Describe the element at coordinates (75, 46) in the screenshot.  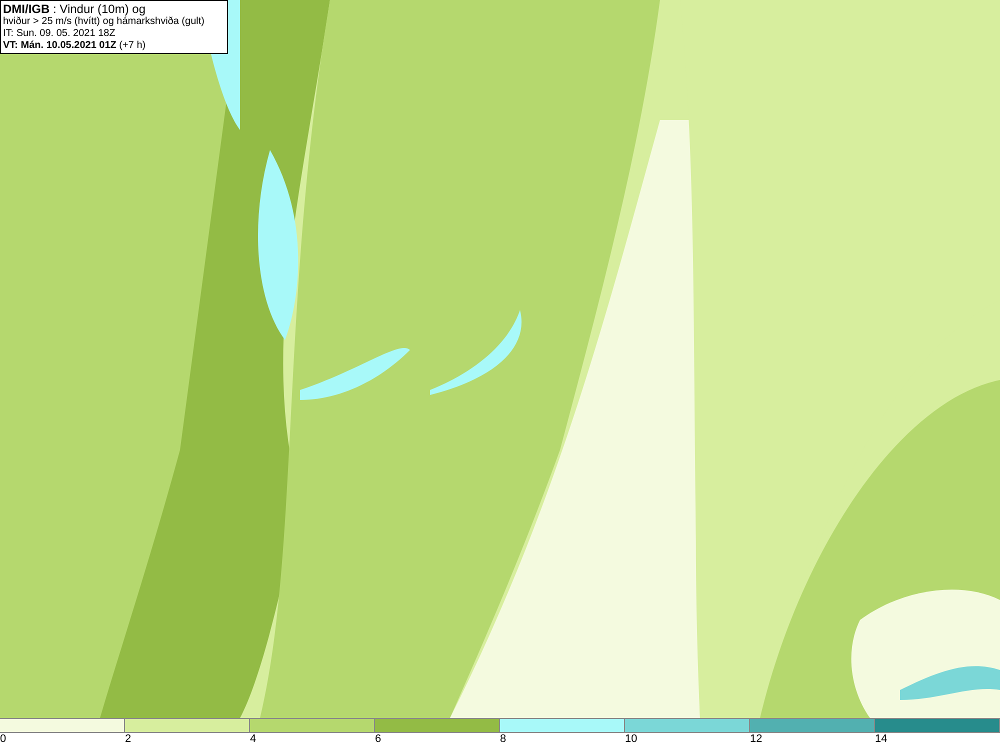
I see `header-line: VT: Mán. 10.05.2021 01Z (+7 h)` at that location.